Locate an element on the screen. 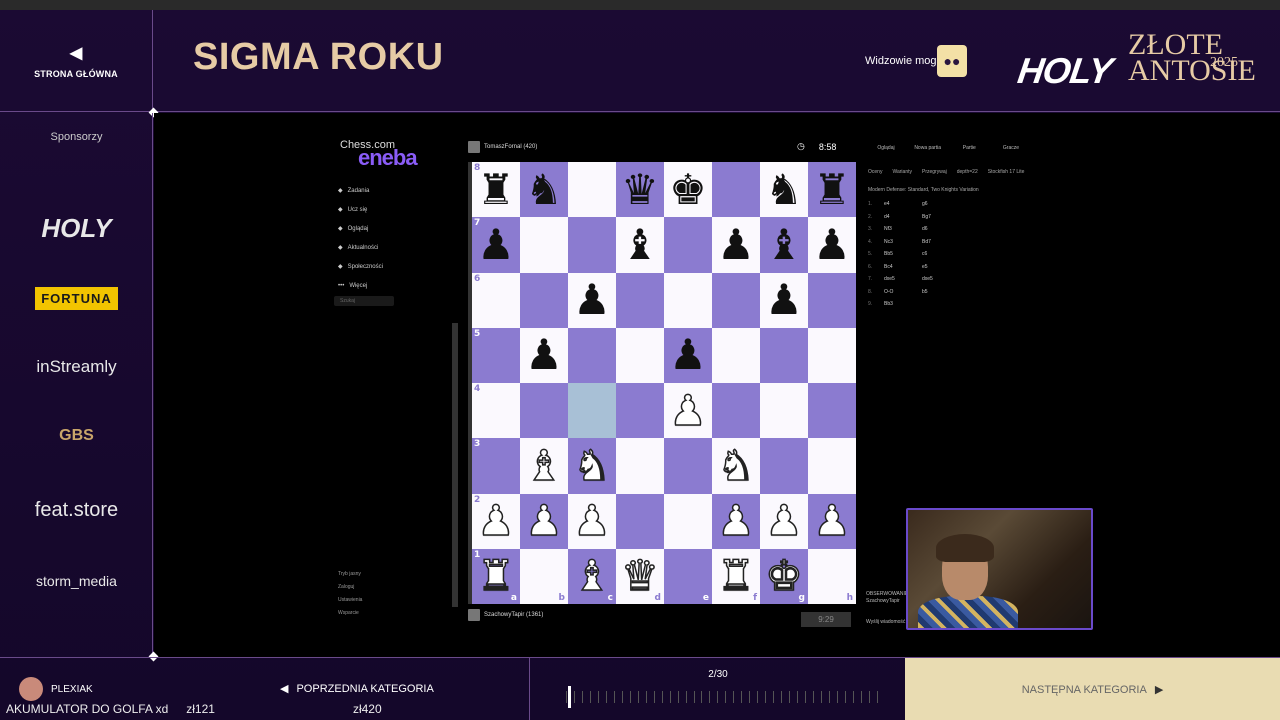 Image resolution: width=1280 pixels, height=720 pixels. white-piece: ♜ is located at coordinates (495, 576).